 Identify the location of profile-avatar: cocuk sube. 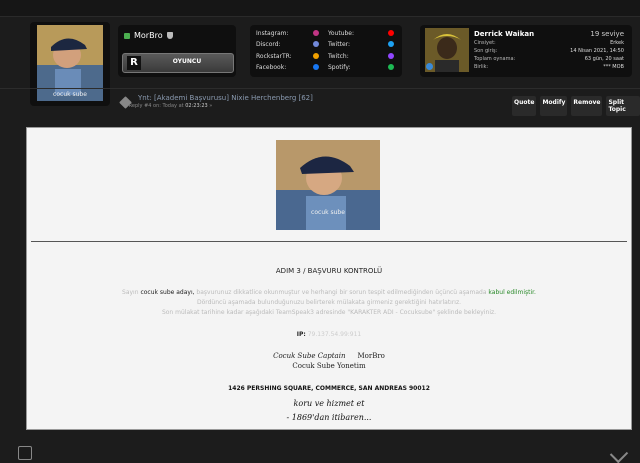
(70, 64).